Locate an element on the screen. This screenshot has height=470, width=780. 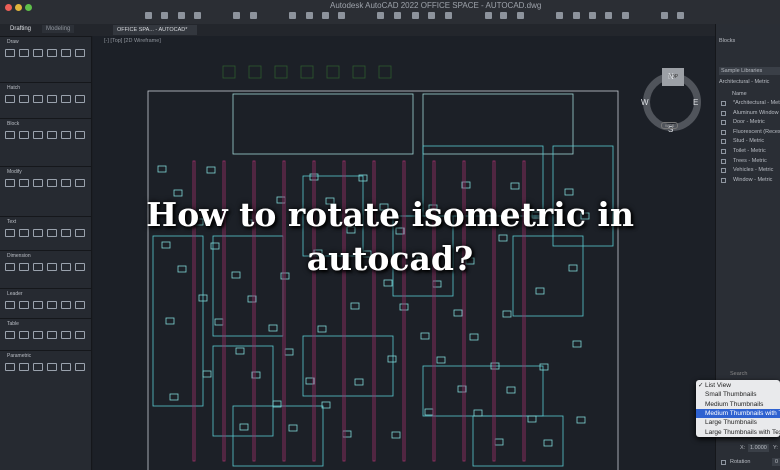
section-header: Modify is located at coordinates (46, 171).